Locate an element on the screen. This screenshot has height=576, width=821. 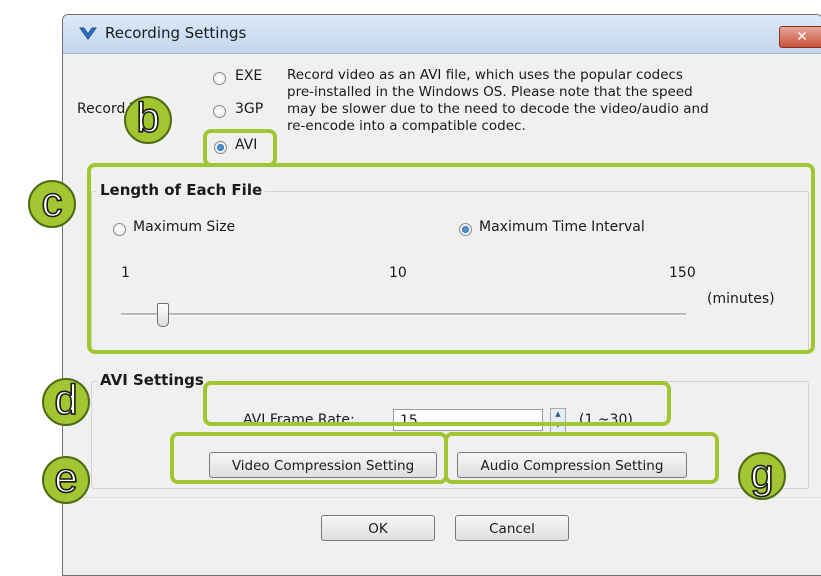
annotation-highlight-g is located at coordinates (581, 458).